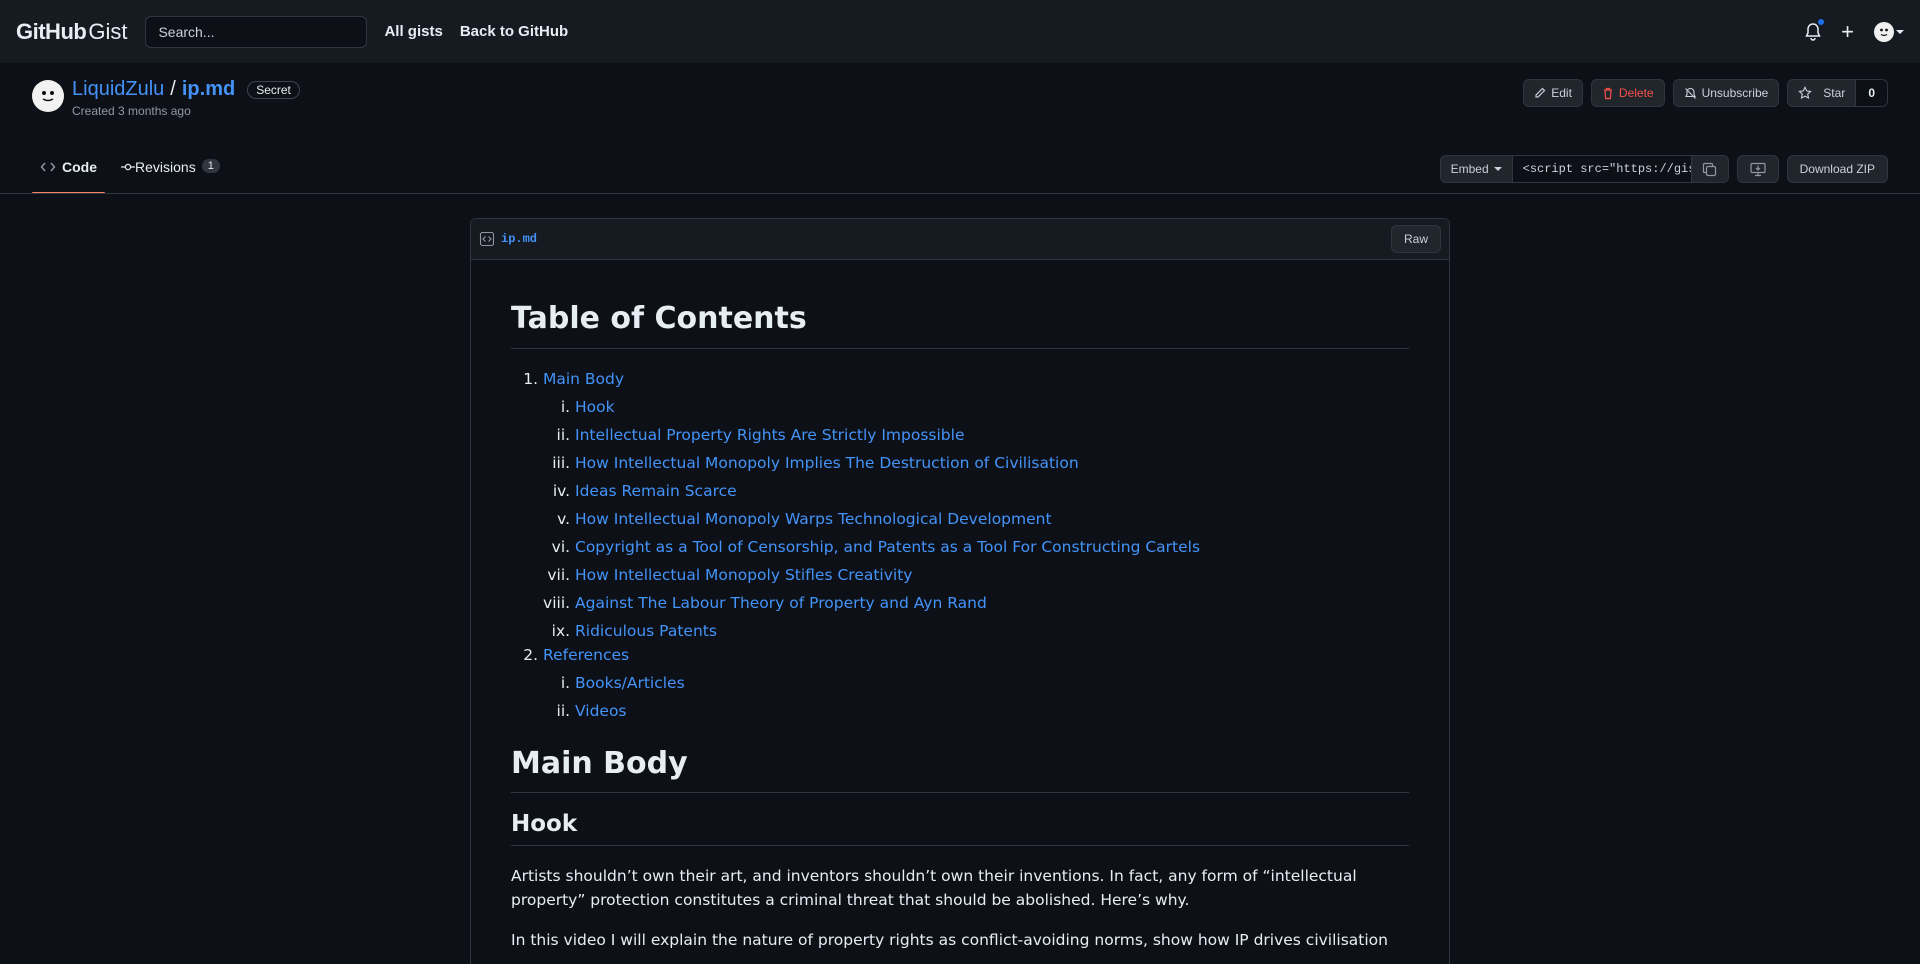  I want to click on gist-actions: Edit Delete Unsubscribe Star 0, so click(1705, 93).